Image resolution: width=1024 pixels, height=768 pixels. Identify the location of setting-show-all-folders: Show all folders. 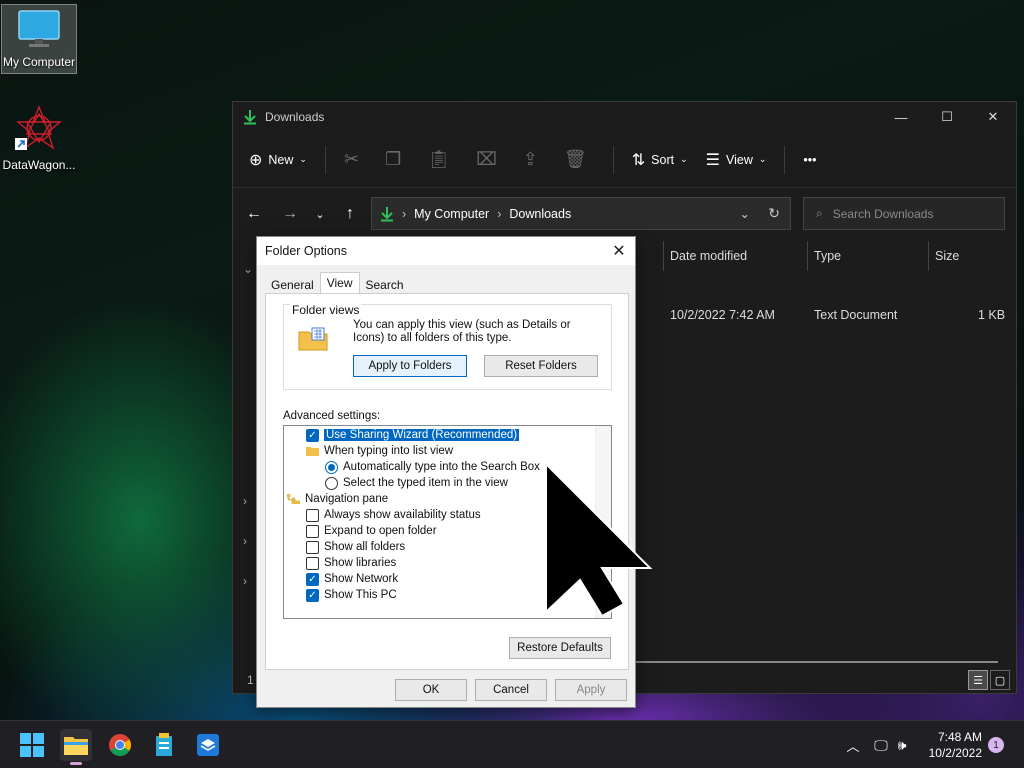
(355, 547).